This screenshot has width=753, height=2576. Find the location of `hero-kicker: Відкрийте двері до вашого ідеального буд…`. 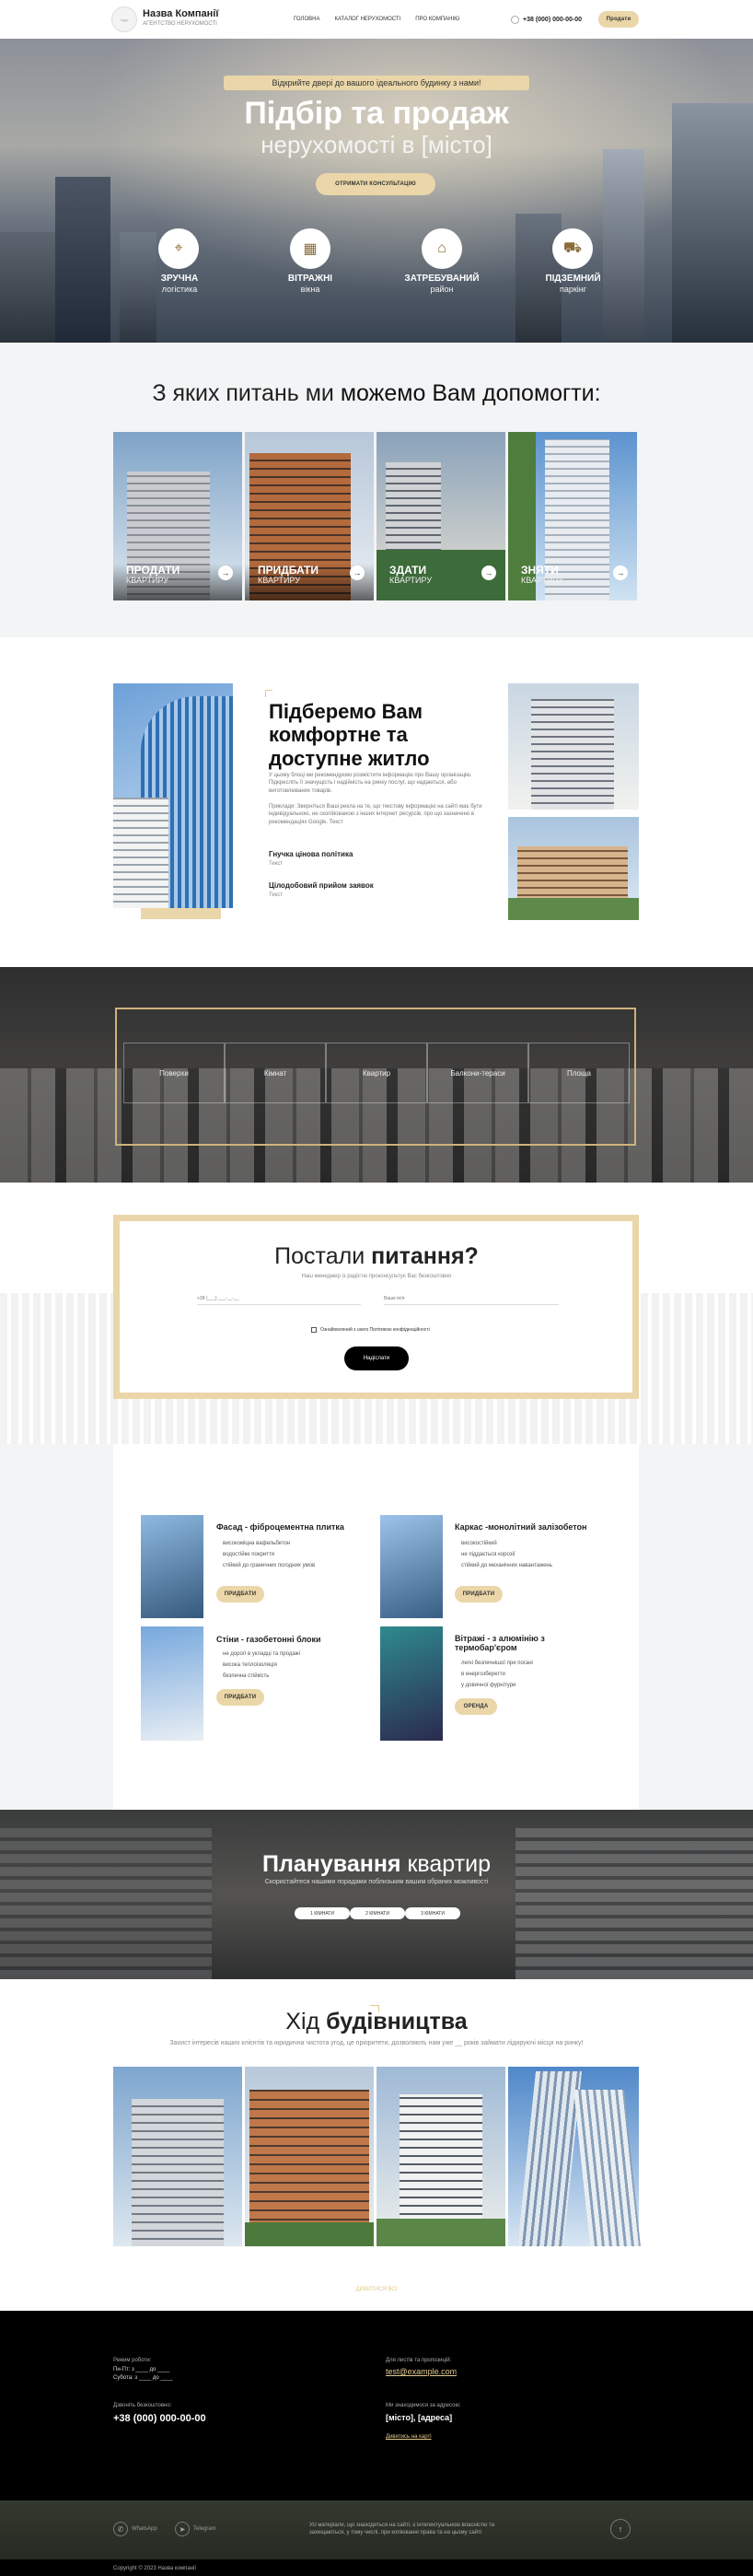

hero-kicker: Відкрийте двері до вашого ідеального буд… is located at coordinates (376, 83).